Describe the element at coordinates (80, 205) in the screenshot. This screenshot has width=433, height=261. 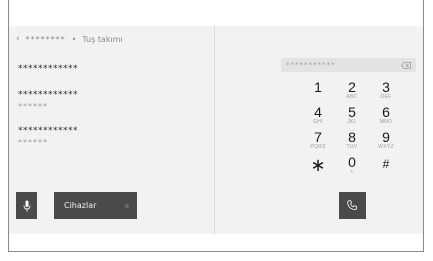
I see `devices-label: Cihazlar` at that location.